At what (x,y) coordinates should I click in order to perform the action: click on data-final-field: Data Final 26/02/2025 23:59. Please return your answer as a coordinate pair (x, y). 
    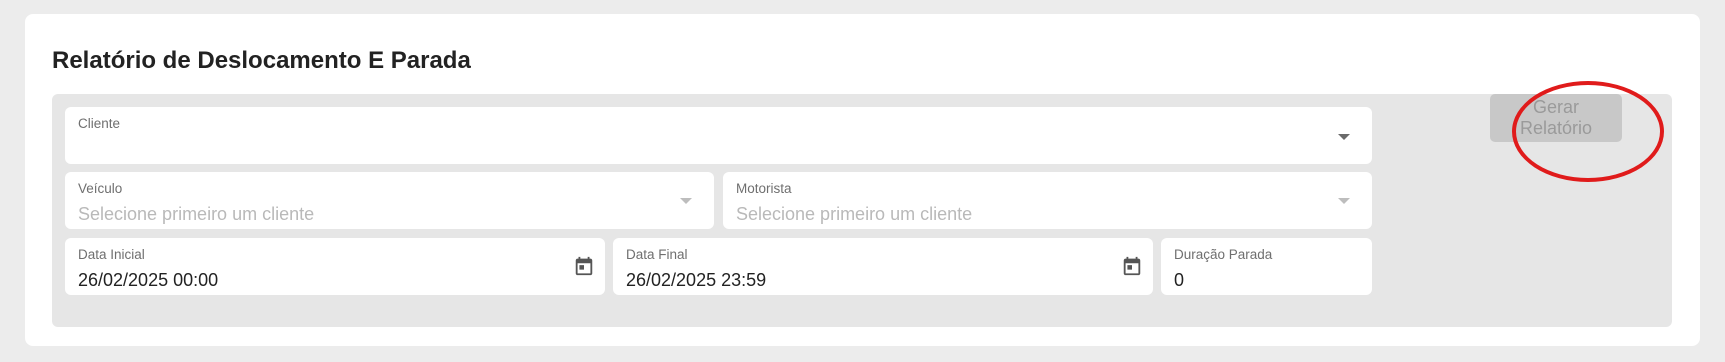
    Looking at the image, I should click on (883, 266).